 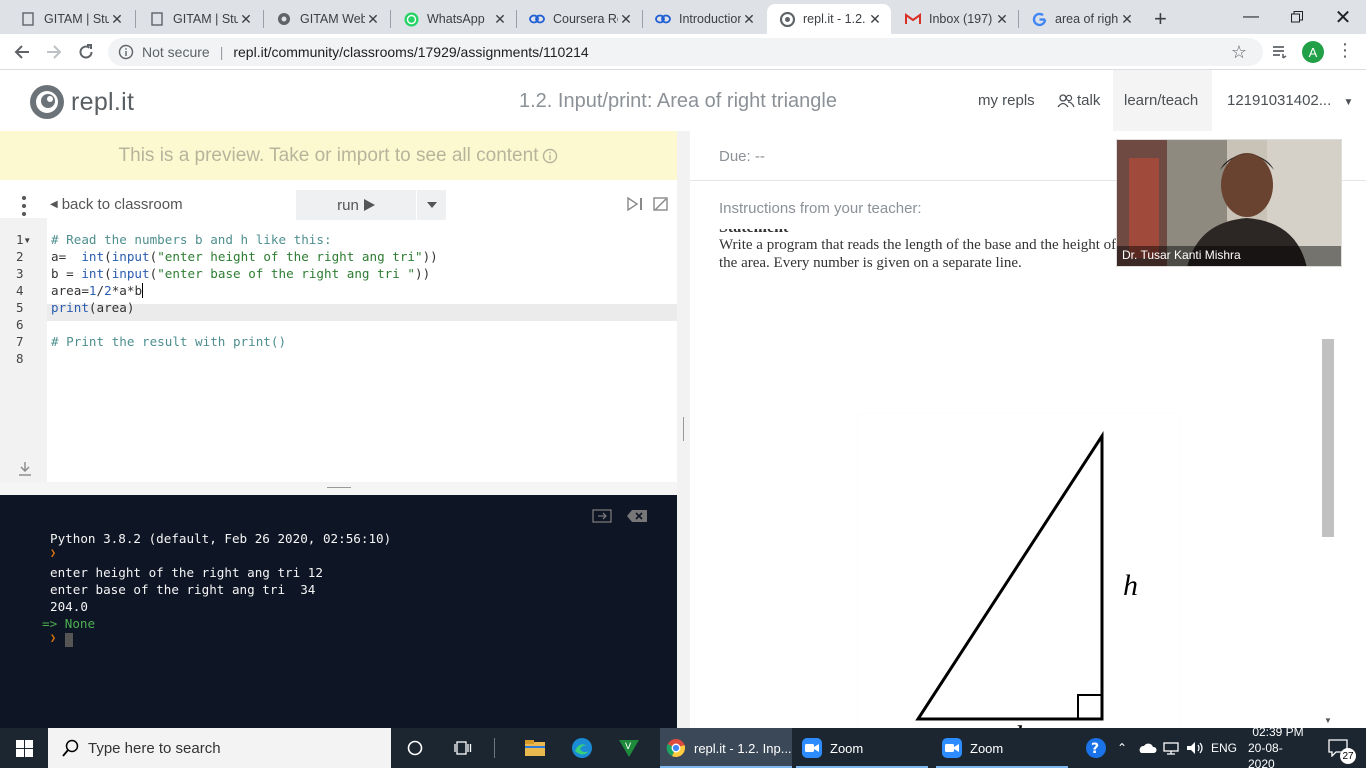 I want to click on clock: 02:39 PM 20-08-2020, so click(x=1278, y=748).